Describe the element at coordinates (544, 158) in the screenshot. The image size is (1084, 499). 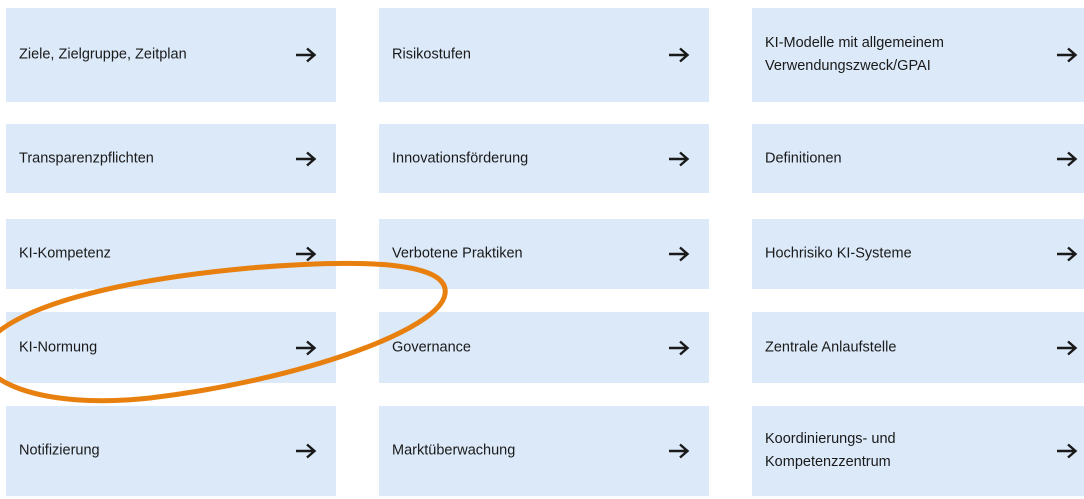
I see `tile-innovationsfoerderung: Innovationsförderung` at that location.